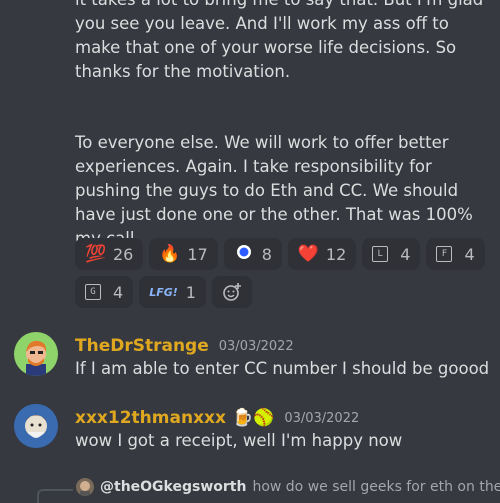  What do you see at coordinates (382, 254) in the screenshot?
I see `letter-l-icon: L` at bounding box center [382, 254].